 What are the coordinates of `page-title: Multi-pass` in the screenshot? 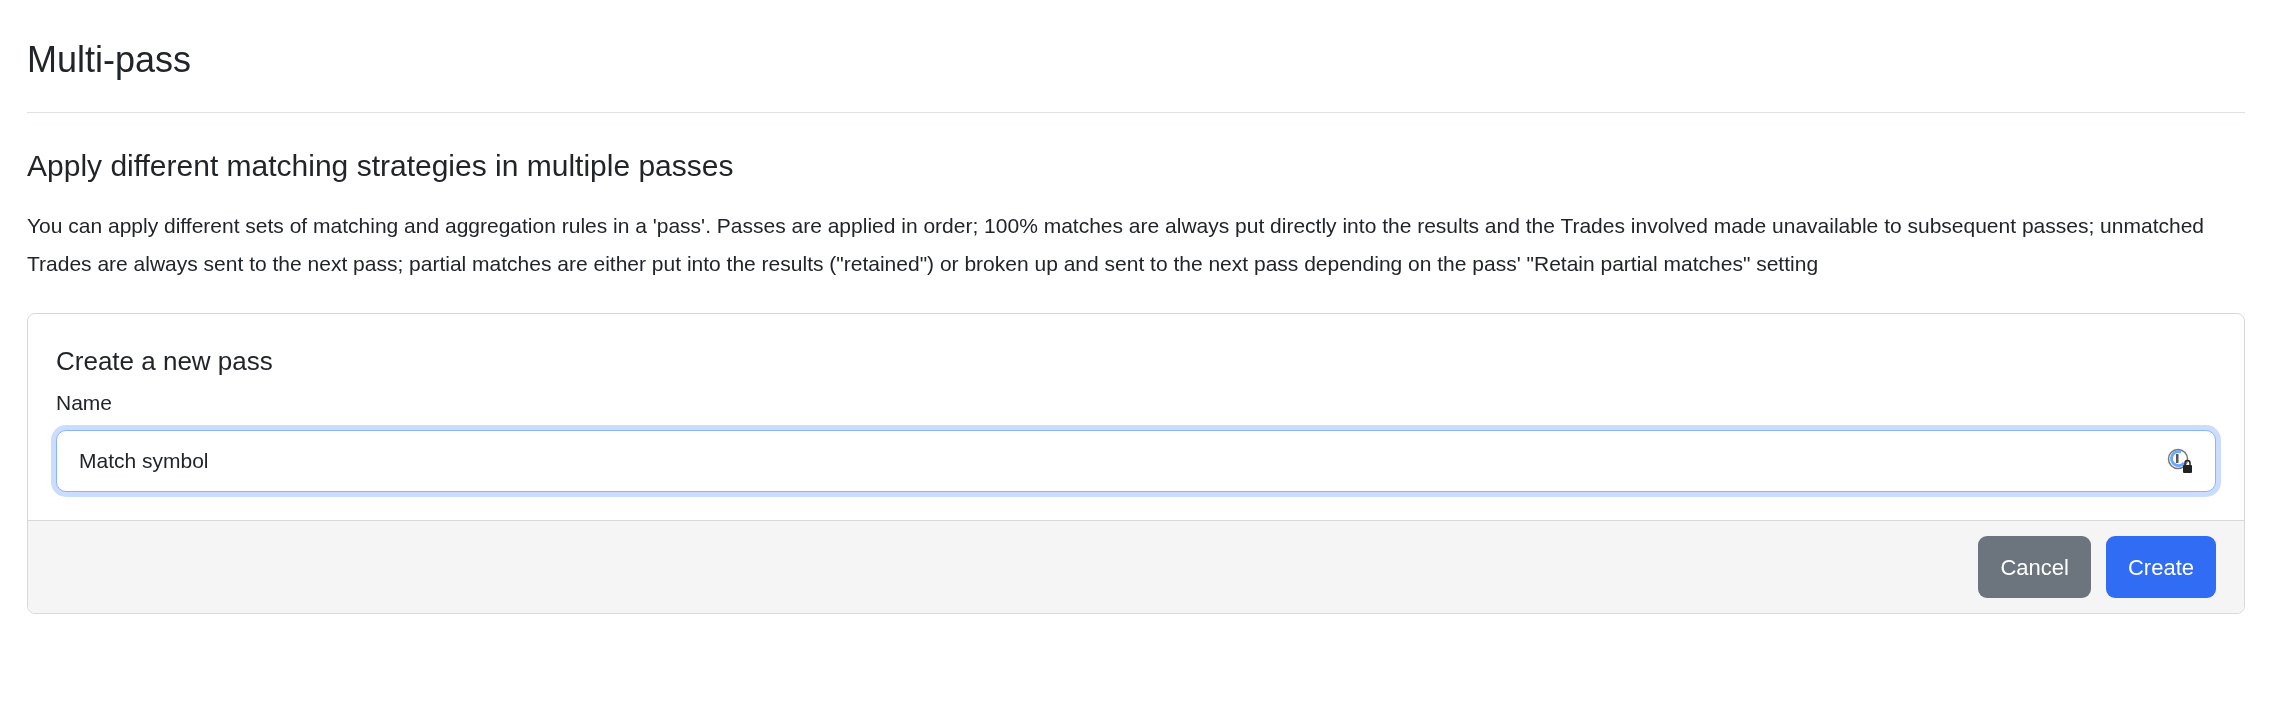 It's located at (110, 60).